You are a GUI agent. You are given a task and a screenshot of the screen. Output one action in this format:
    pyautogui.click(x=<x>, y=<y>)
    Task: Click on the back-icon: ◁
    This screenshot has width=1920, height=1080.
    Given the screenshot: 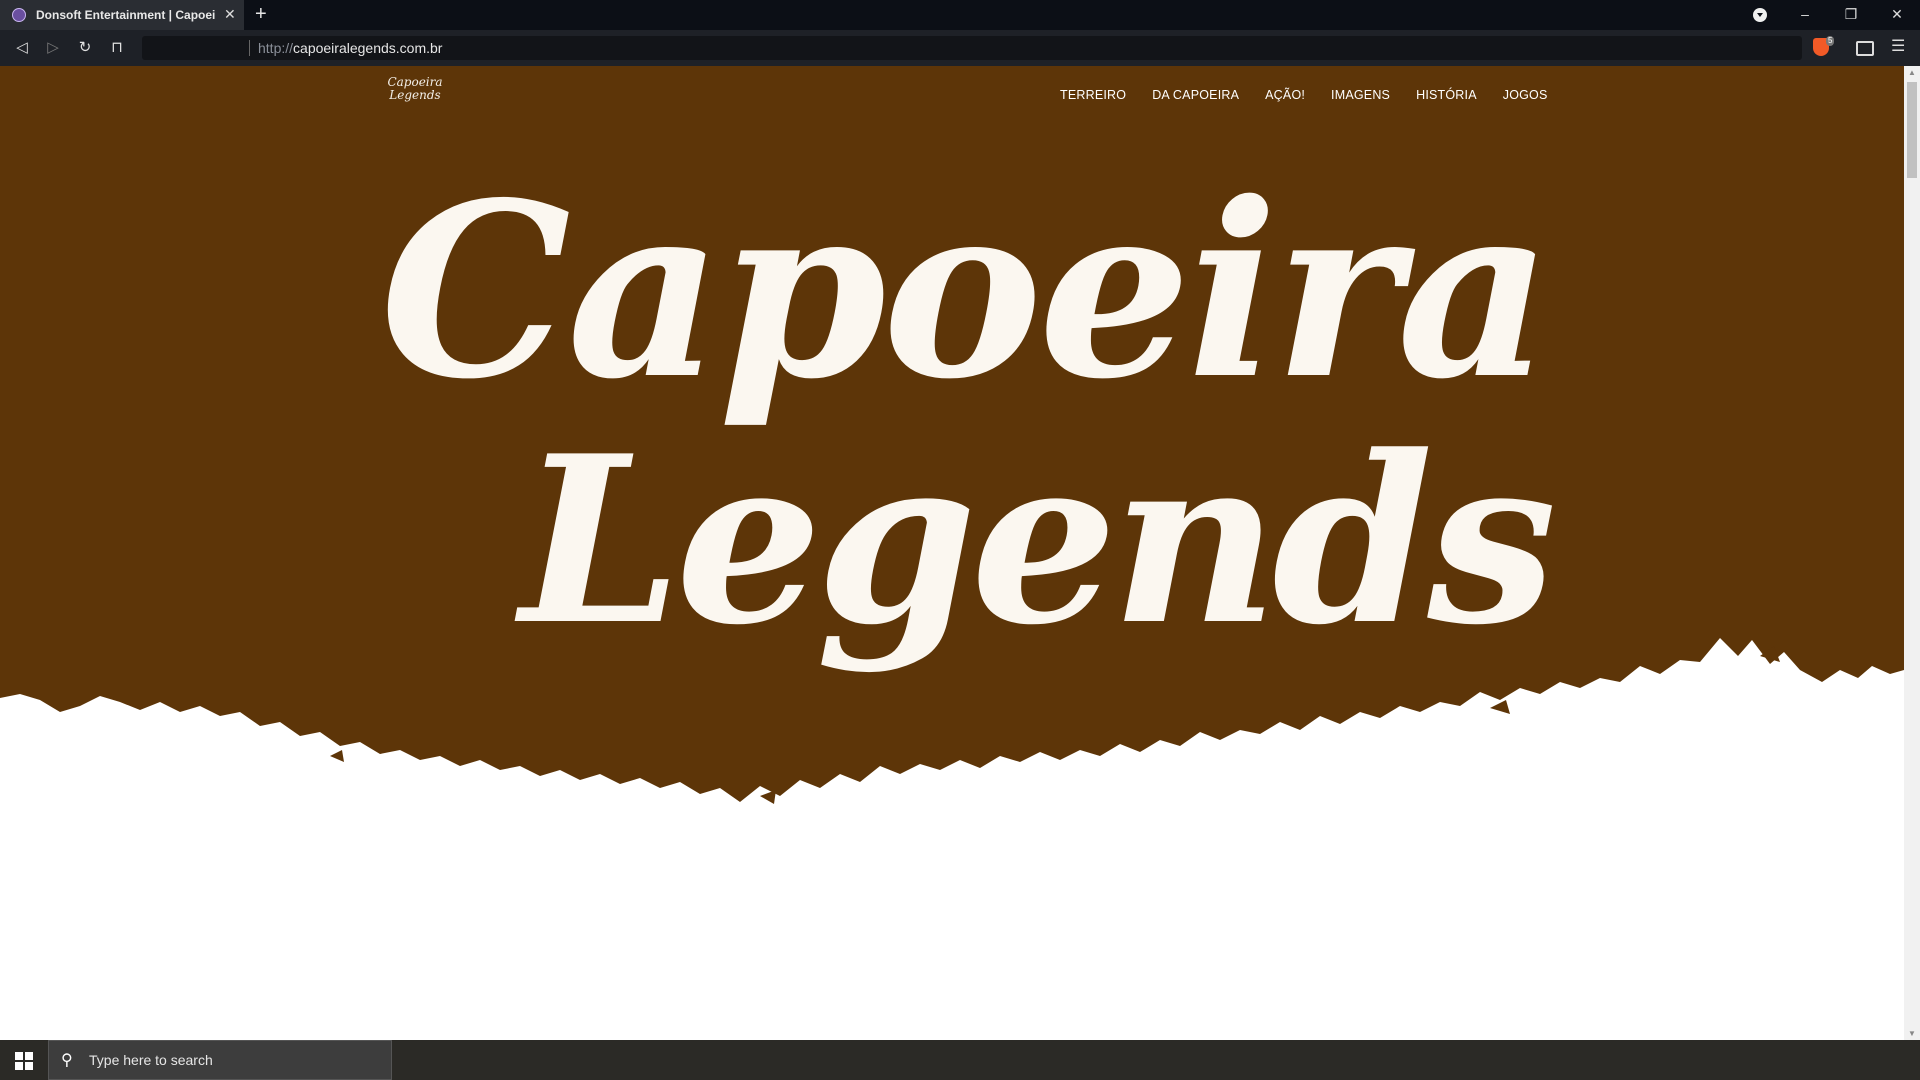 What is the action you would take?
    pyautogui.click(x=22, y=48)
    